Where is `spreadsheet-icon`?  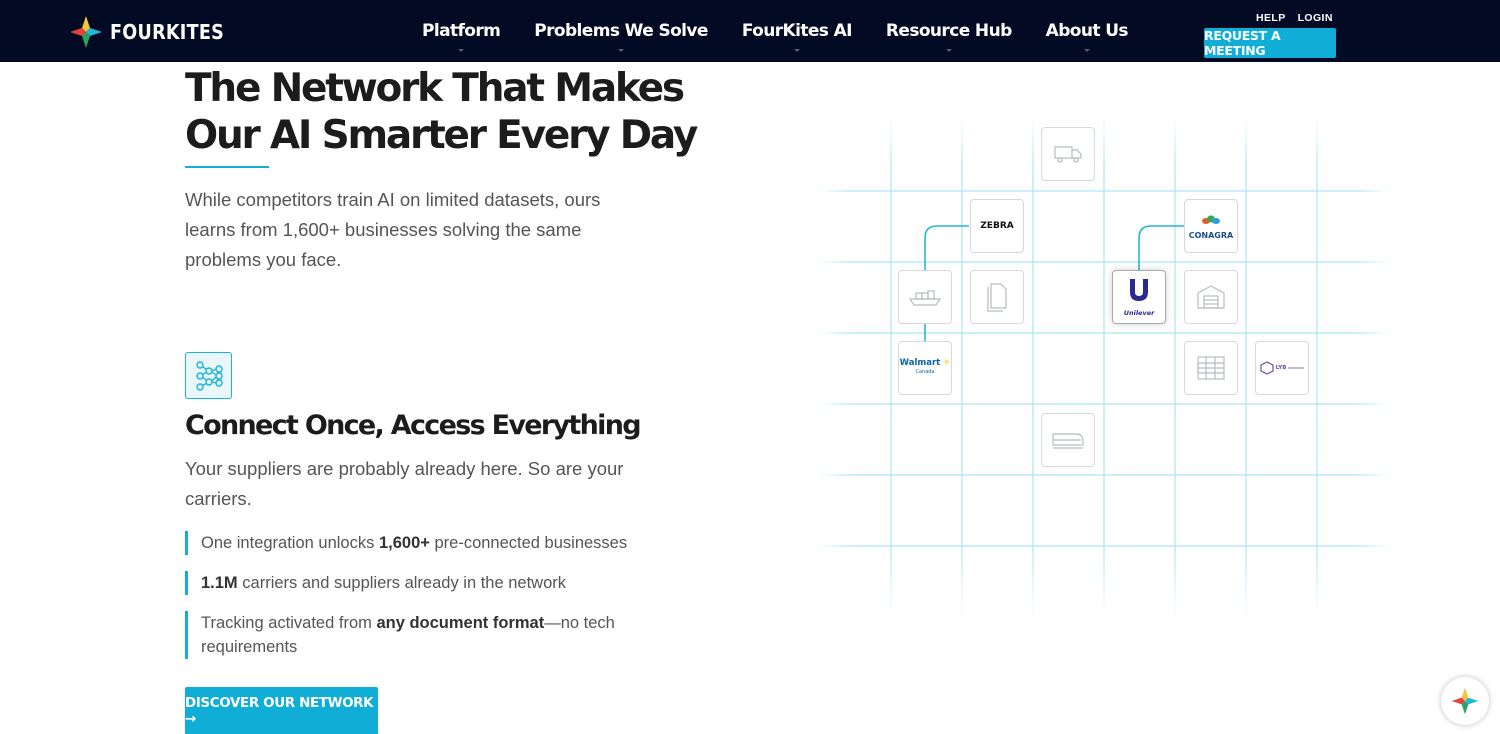 spreadsheet-icon is located at coordinates (1211, 368).